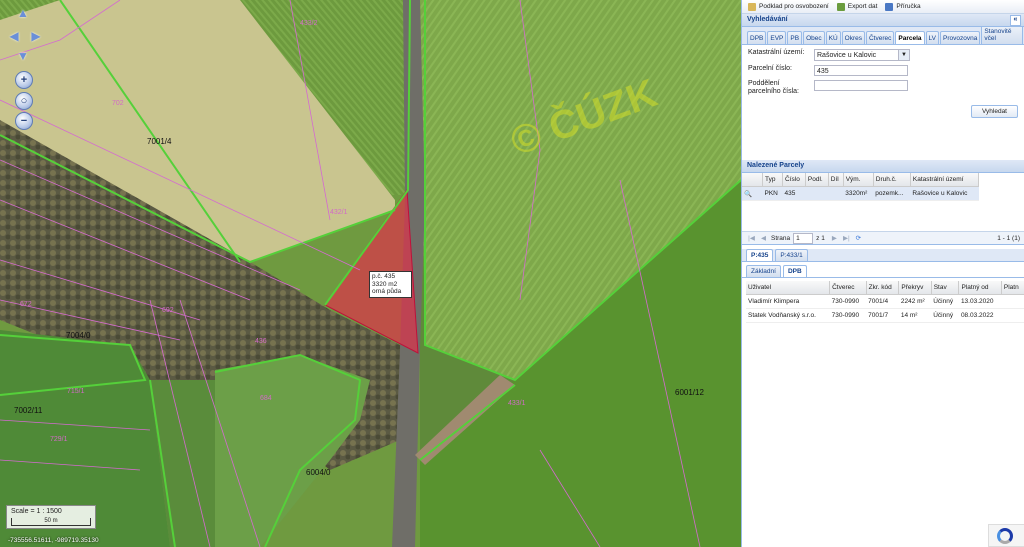  I want to click on table-cell: 14 m², so click(915, 315).